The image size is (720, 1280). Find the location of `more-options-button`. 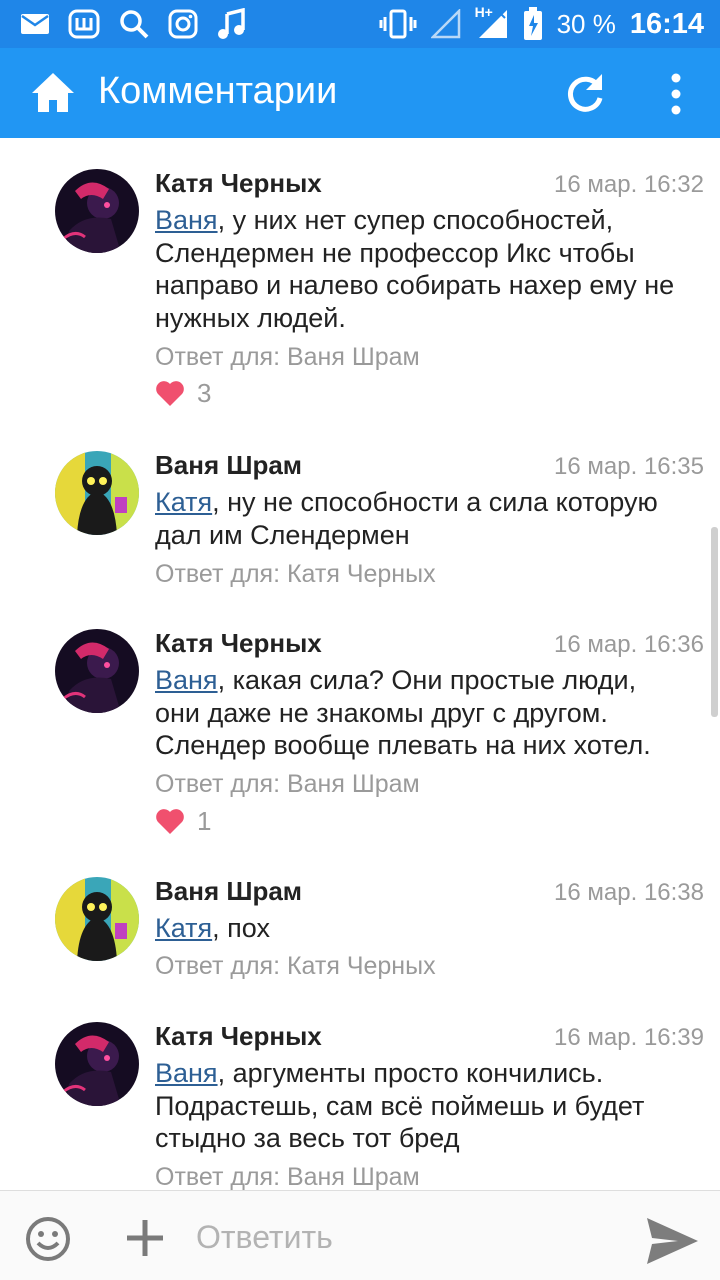

more-options-button is located at coordinates (676, 94).